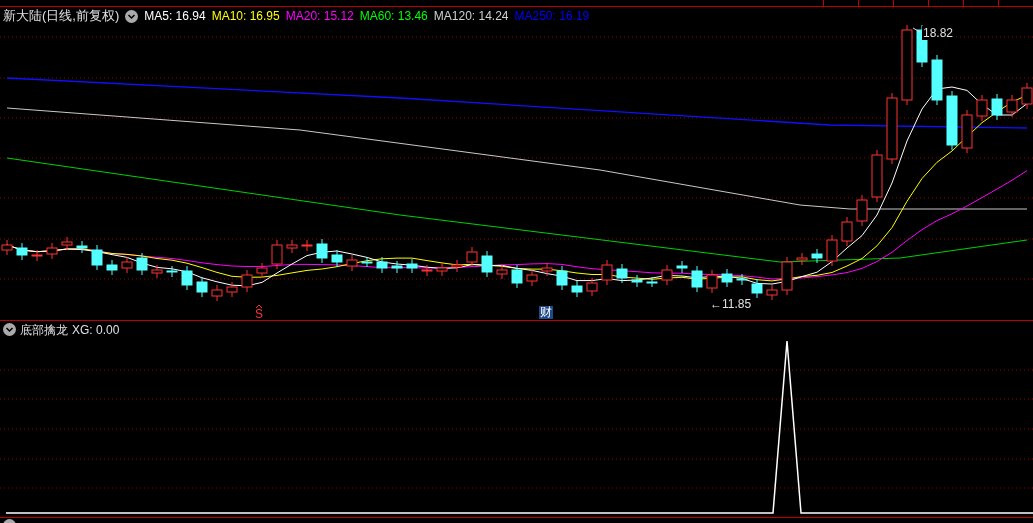  Describe the element at coordinates (916, 30) in the screenshot. I see `leader-line` at that location.